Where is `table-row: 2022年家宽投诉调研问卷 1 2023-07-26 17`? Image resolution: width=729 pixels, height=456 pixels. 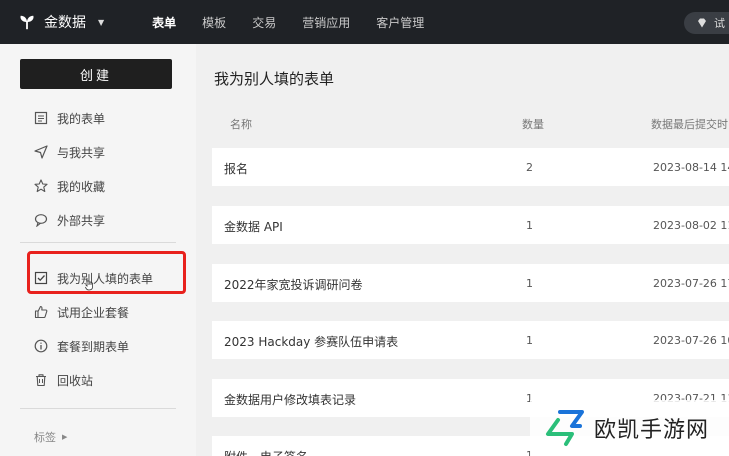
table-row: 2022年家宽投诉调研问卷 1 2023-07-26 17 is located at coordinates (470, 283).